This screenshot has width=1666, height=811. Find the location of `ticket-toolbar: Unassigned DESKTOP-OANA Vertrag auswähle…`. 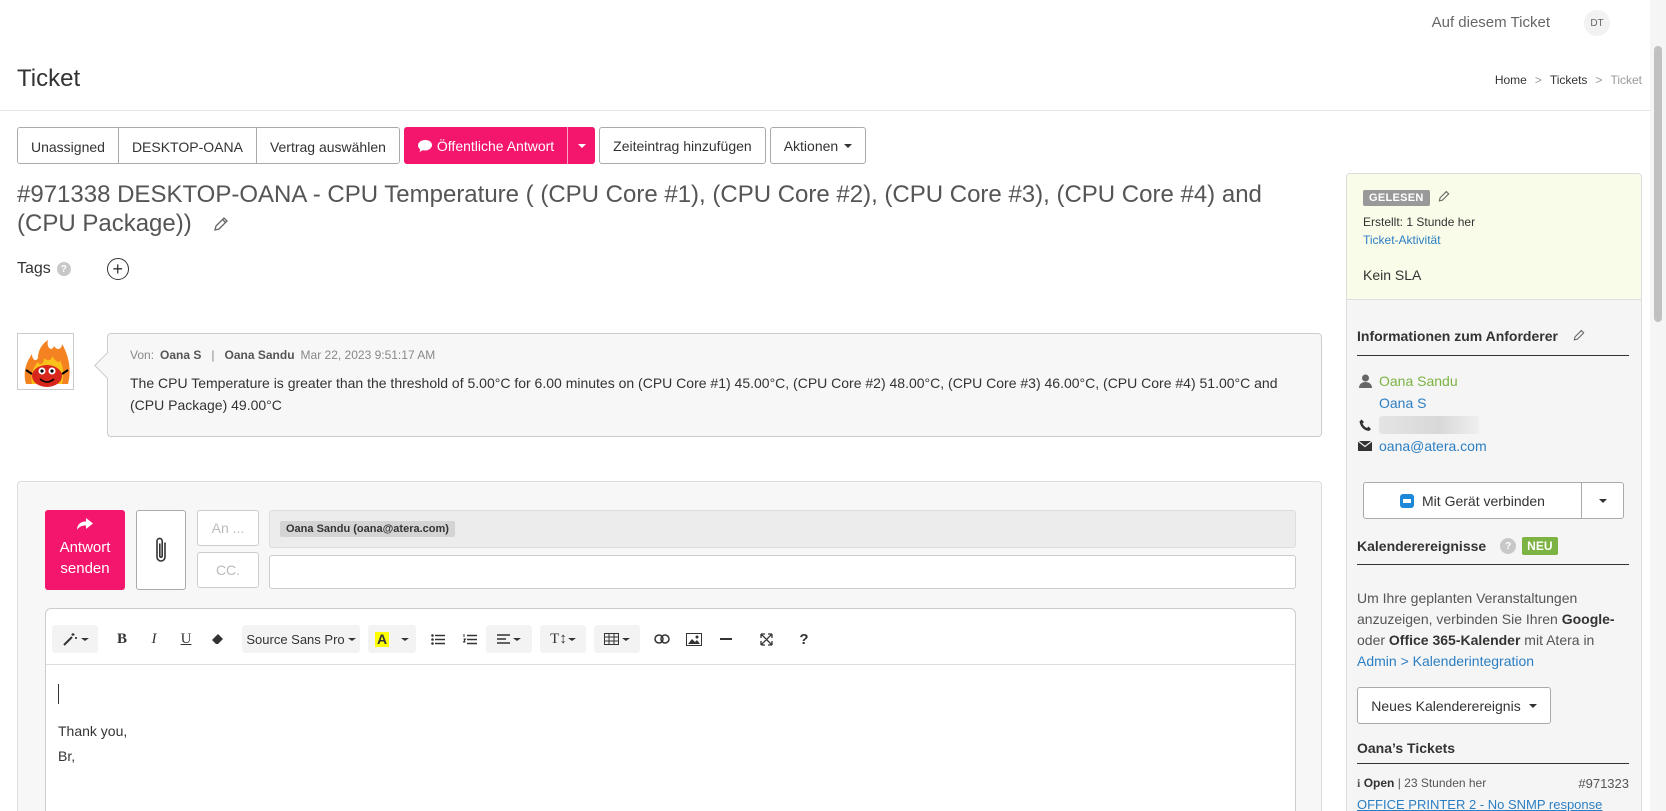

ticket-toolbar: Unassigned DESKTOP-OANA Vertrag auswähle… is located at coordinates (442, 145).